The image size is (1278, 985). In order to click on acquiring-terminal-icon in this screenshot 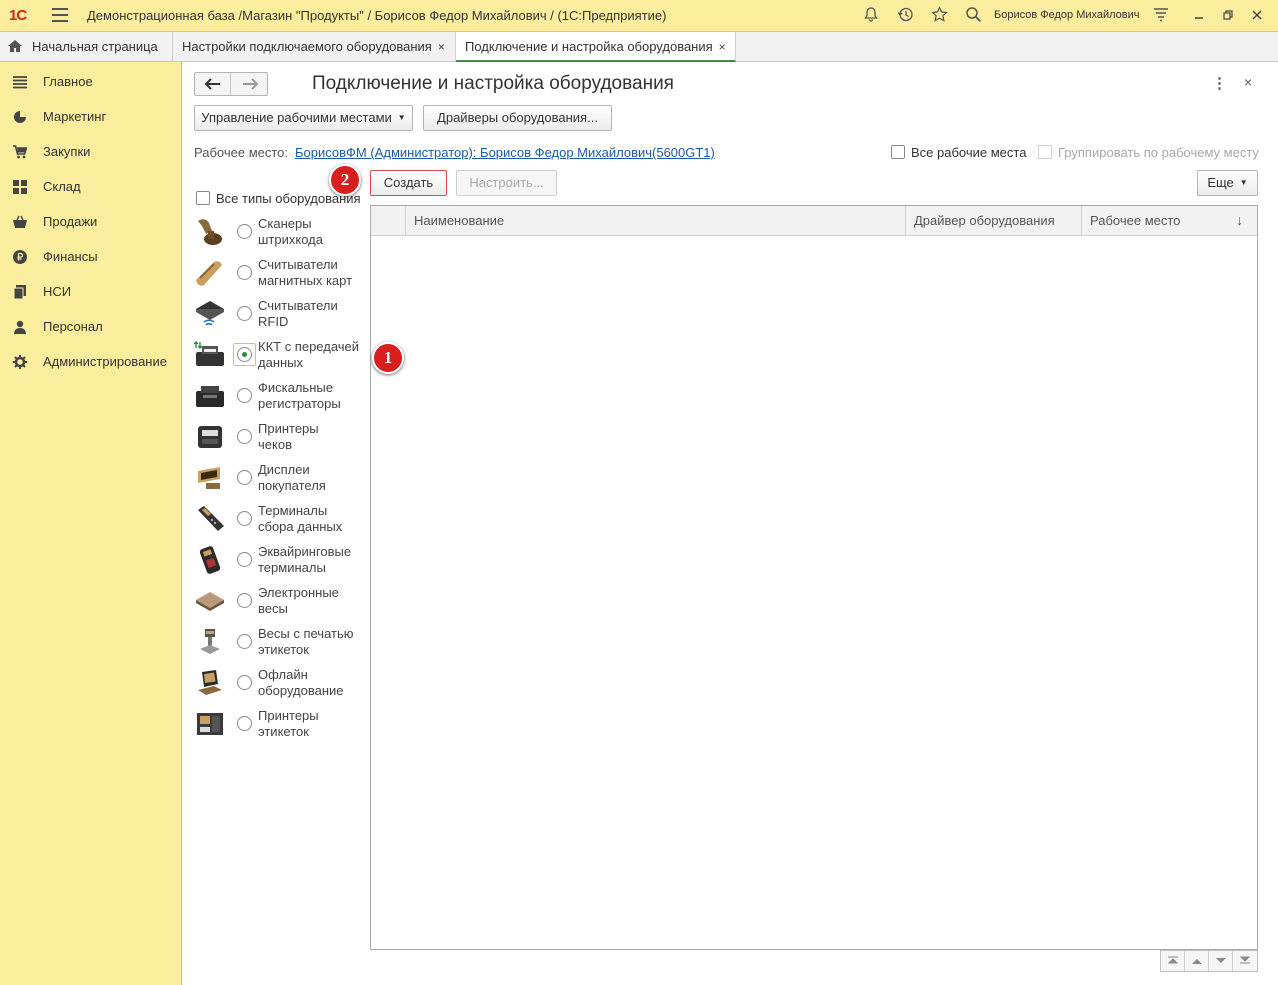, I will do `click(210, 560)`.